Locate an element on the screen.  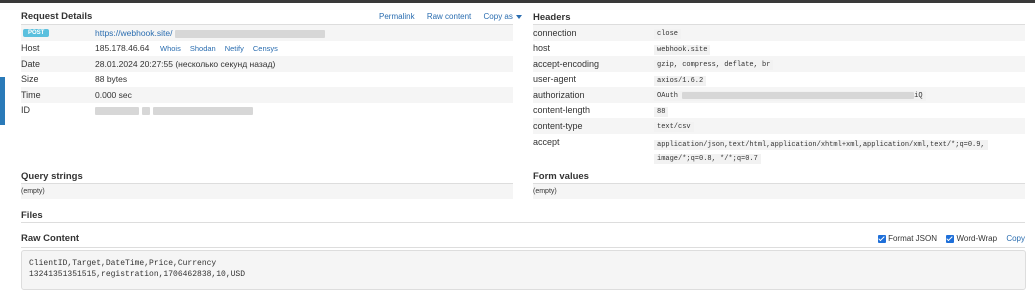
url-value: https://webhook.site/ is located at coordinates (210, 33).